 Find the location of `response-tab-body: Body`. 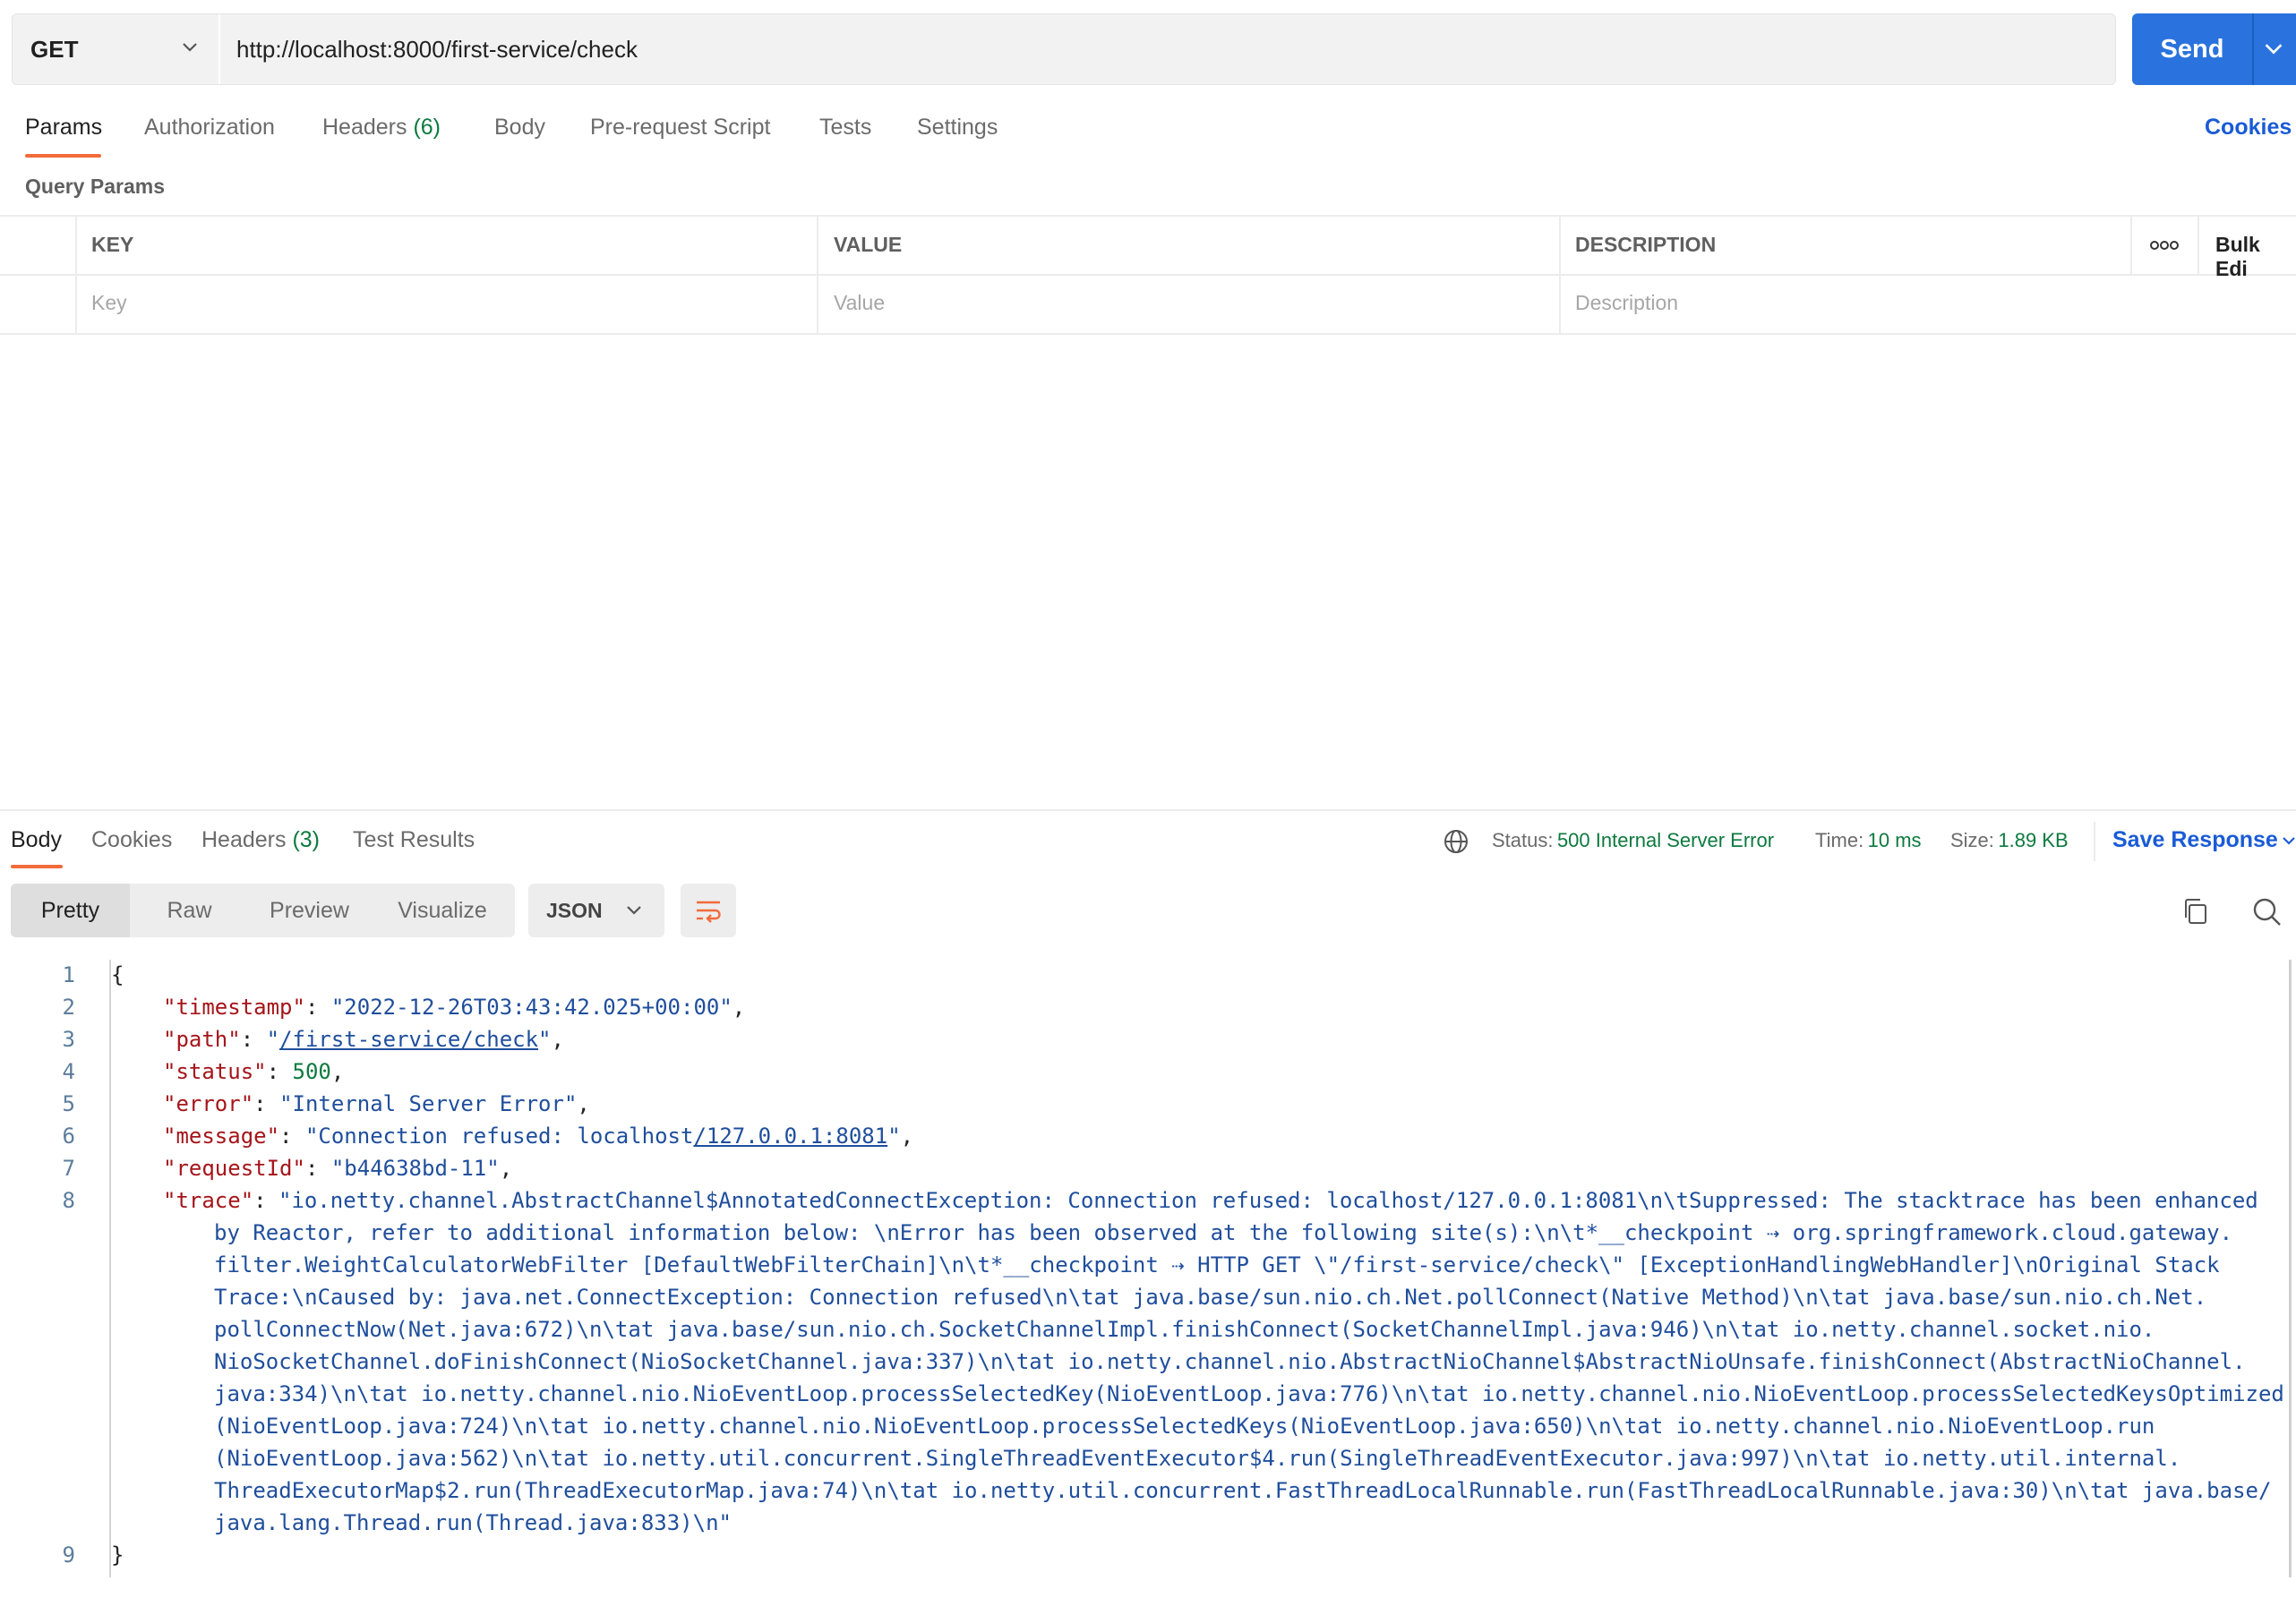

response-tab-body: Body is located at coordinates (36, 840).